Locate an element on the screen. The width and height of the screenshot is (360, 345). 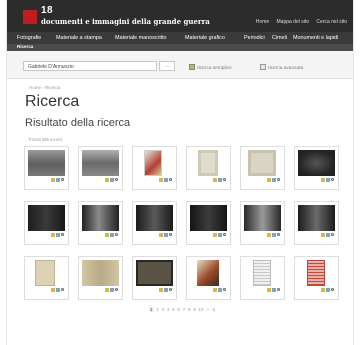
last-page-link: »| is located at coordinates (214, 309).